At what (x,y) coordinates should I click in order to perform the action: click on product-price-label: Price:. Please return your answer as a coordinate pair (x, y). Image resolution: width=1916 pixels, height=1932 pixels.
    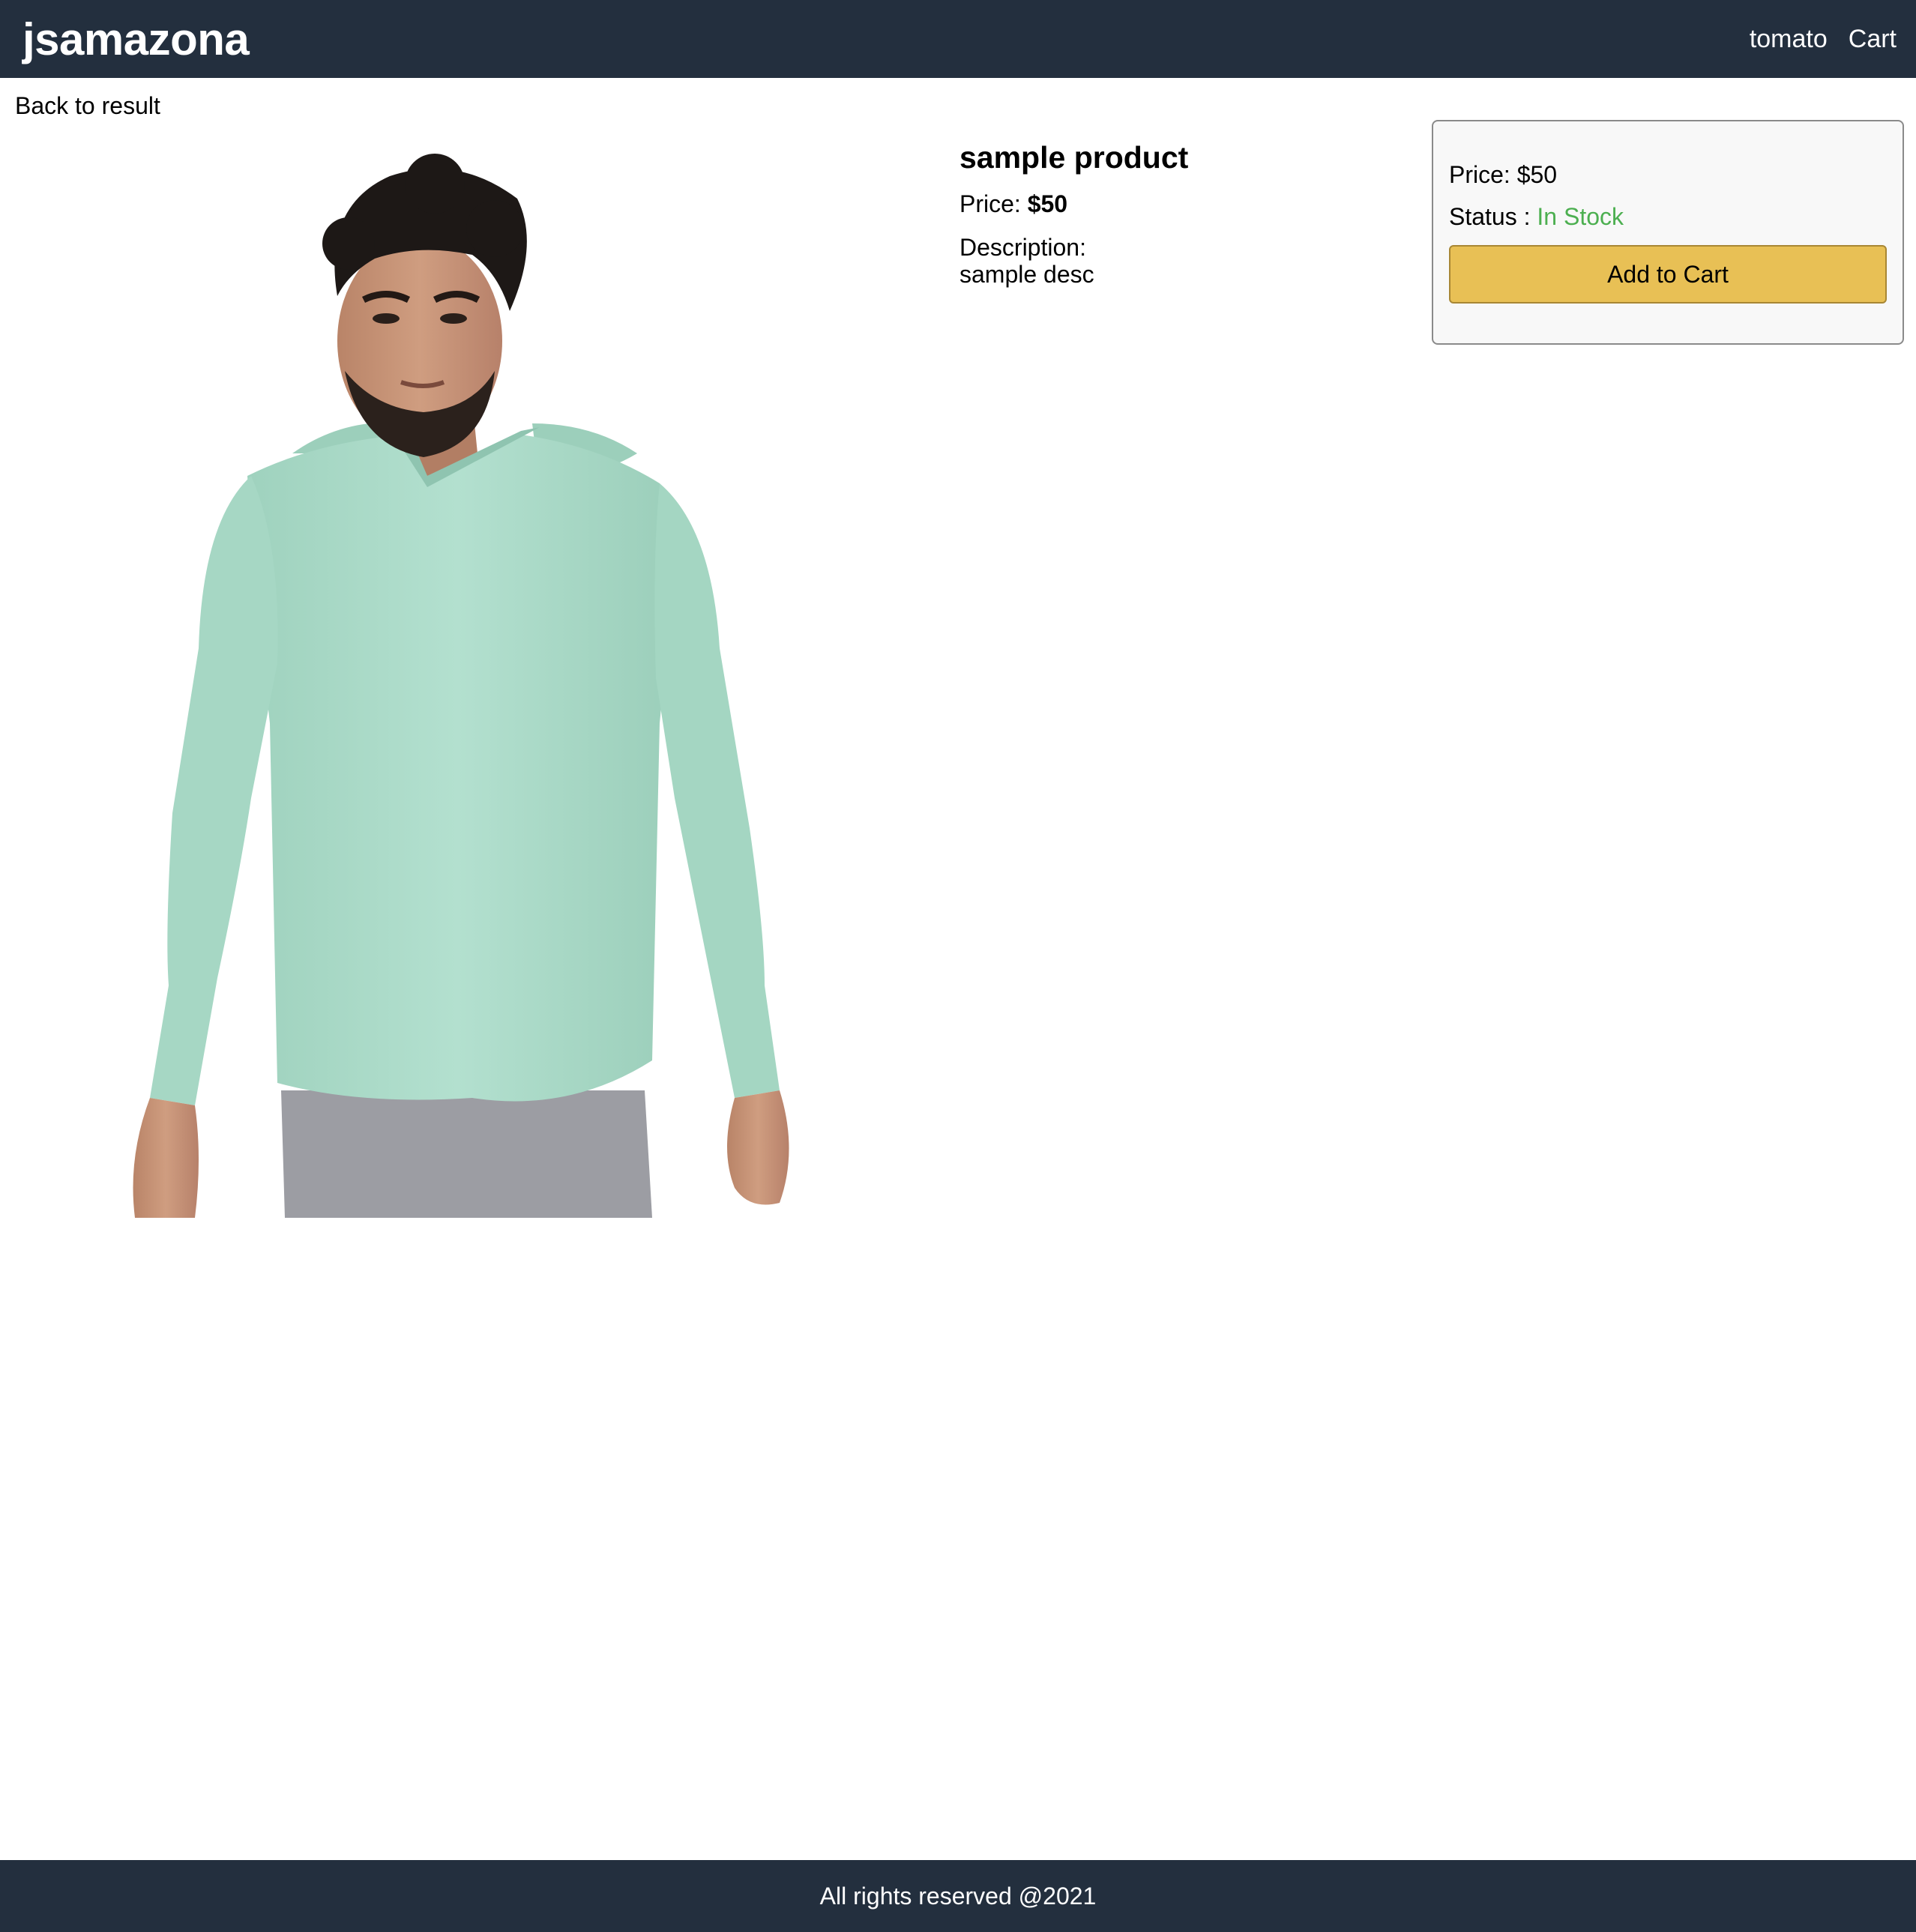
    Looking at the image, I should click on (990, 204).